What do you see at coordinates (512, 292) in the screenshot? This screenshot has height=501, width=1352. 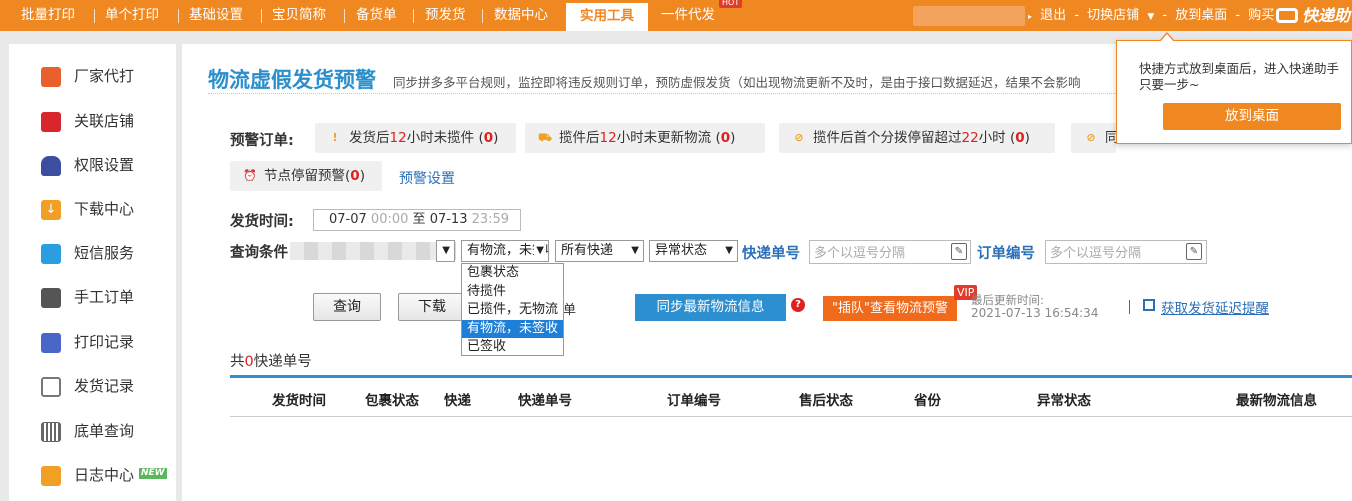 I see `dropdown-option: 待揽件` at bounding box center [512, 292].